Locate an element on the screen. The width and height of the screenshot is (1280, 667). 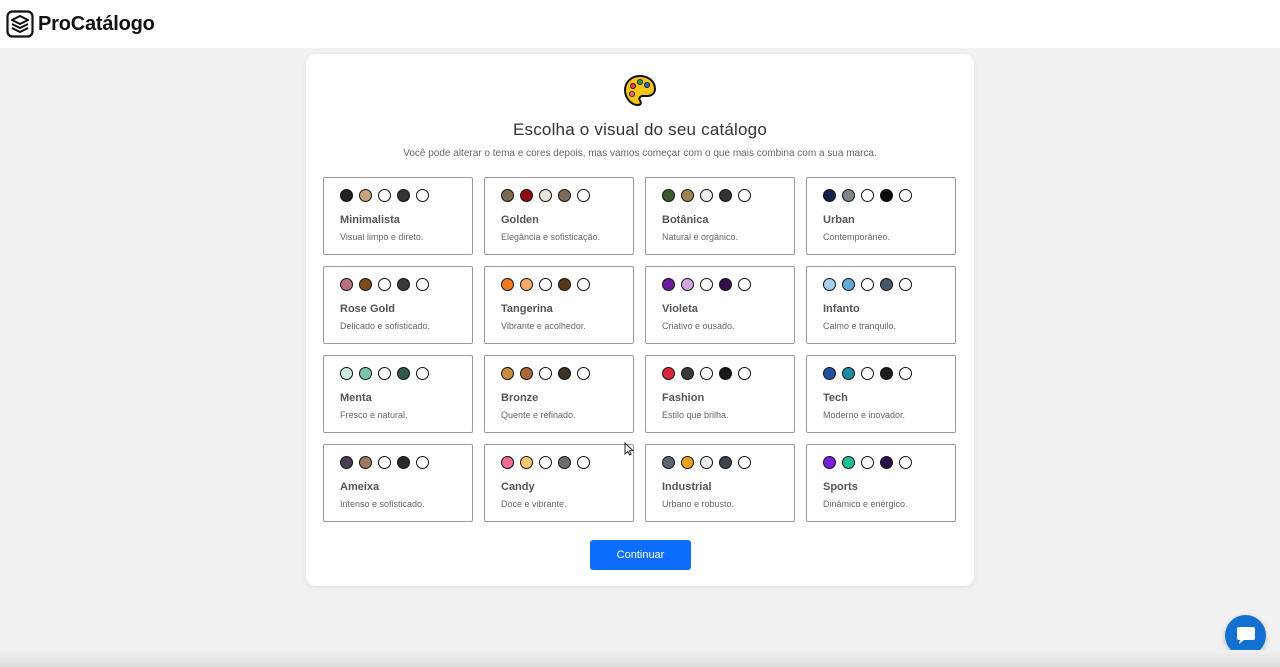
theme-card-tech: Tech Moderno e inovador. is located at coordinates (881, 394).